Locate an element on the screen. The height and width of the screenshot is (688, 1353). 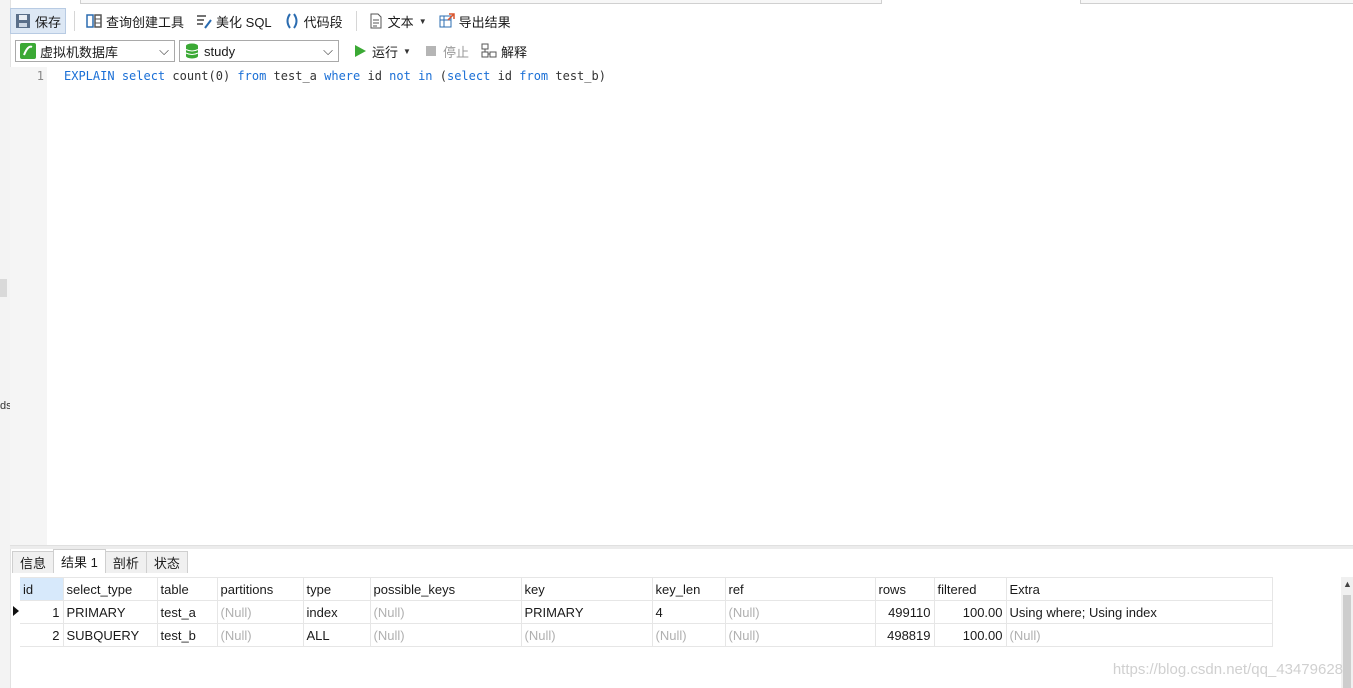
tab-profile: 剖析 is located at coordinates (125, 562).